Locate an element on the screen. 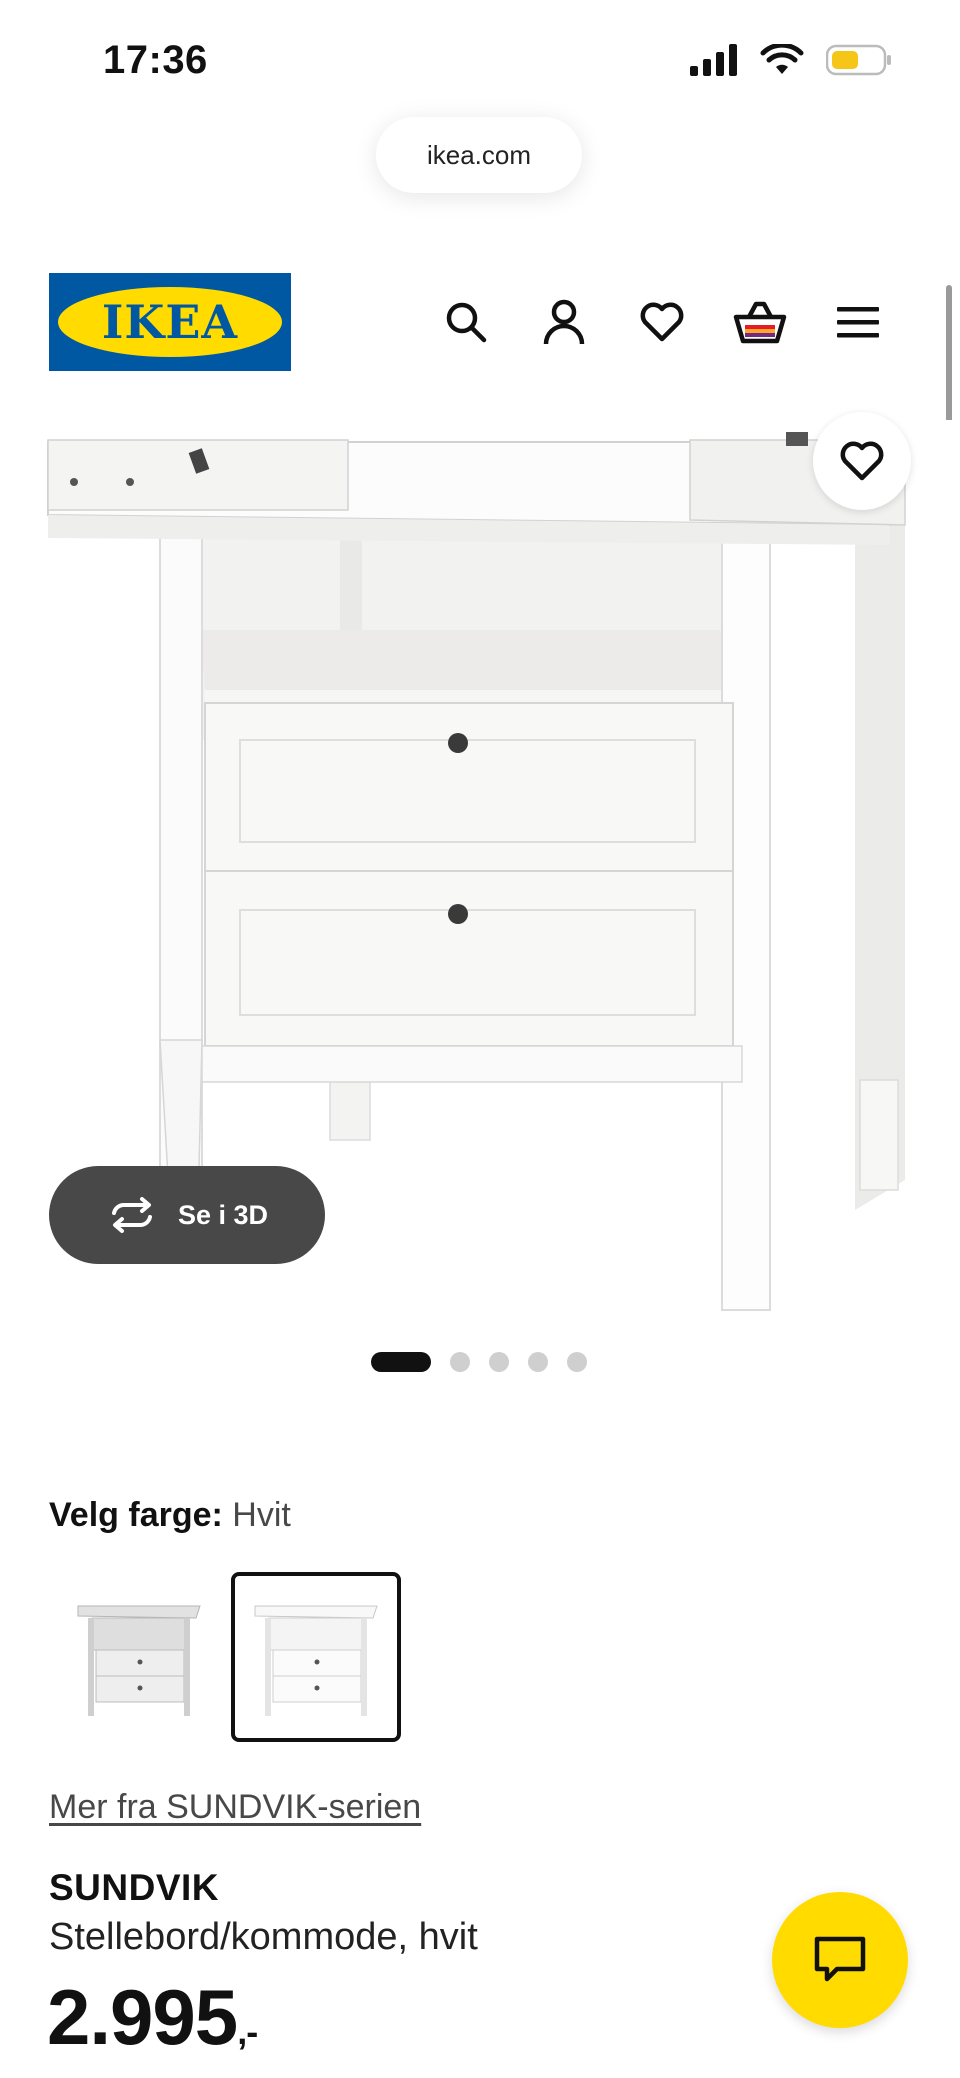  cart-button is located at coordinates (760, 322).